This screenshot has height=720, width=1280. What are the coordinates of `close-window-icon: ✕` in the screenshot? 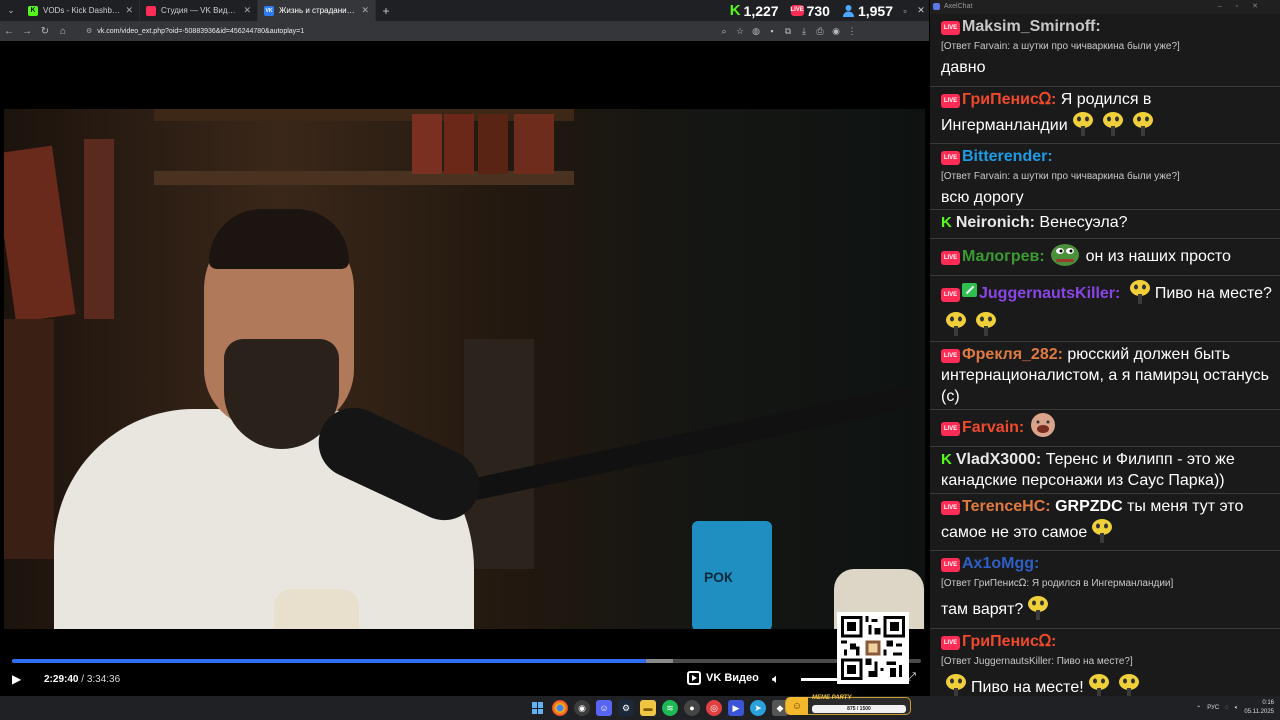 It's located at (921, 10).